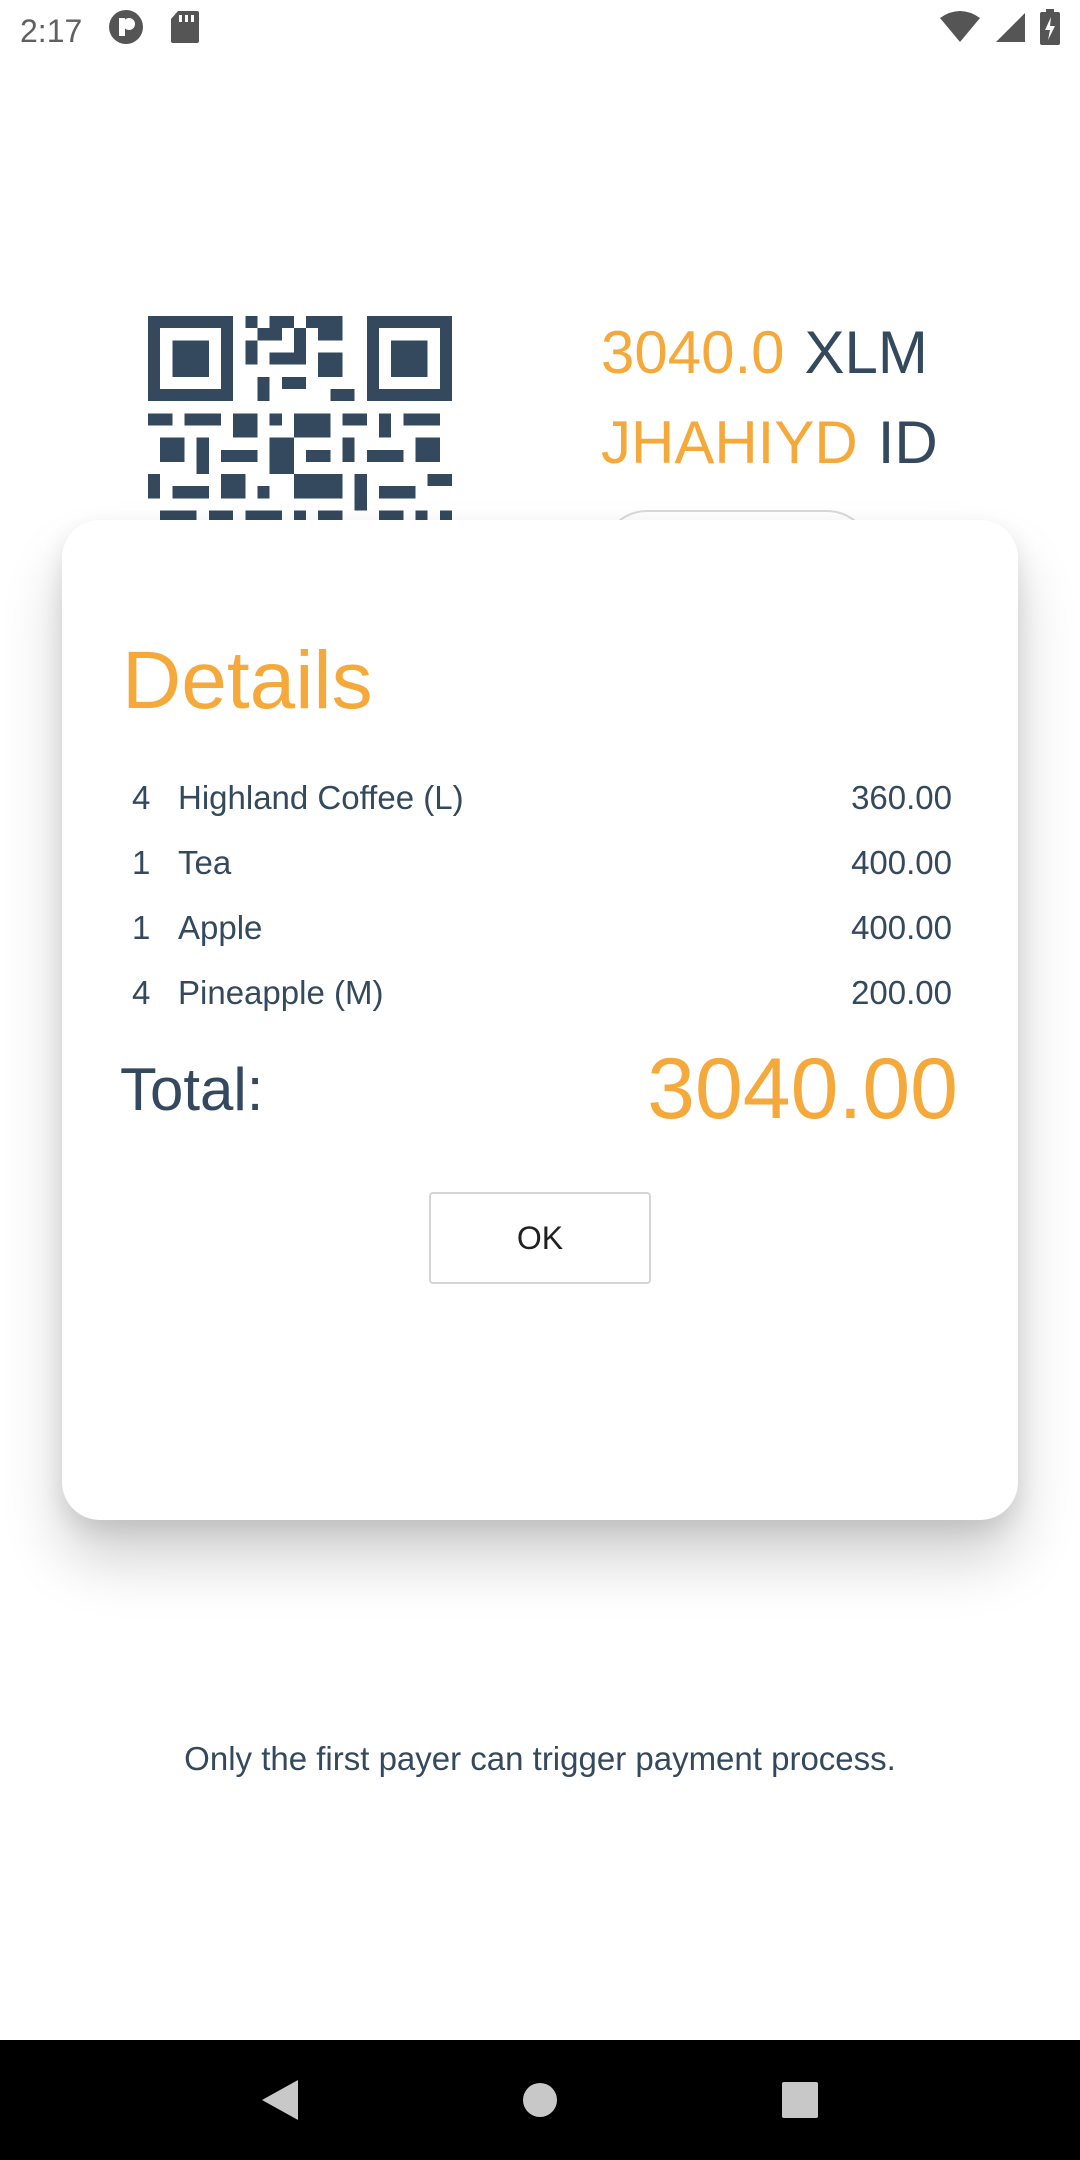 Image resolution: width=1080 pixels, height=2160 pixels. Describe the element at coordinates (802, 1089) in the screenshot. I see `total-value: 3040.00` at that location.